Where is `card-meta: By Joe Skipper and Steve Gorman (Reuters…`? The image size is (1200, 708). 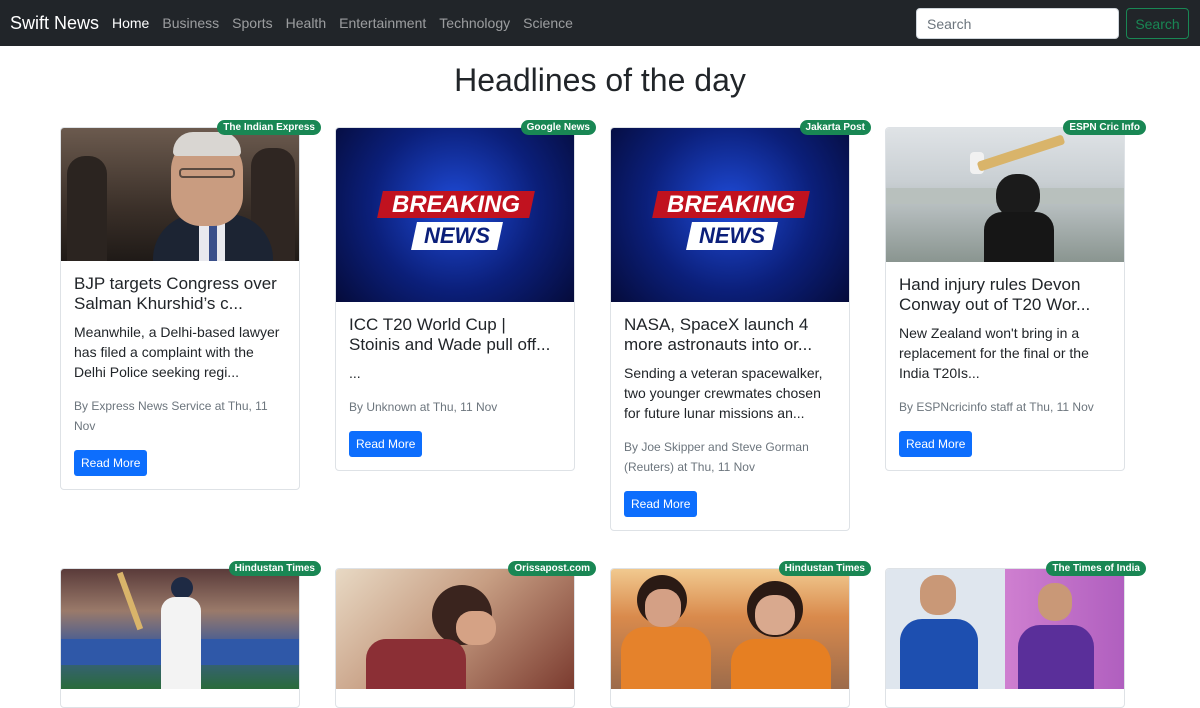
card-meta: By Joe Skipper and Steve Gorman (Reuters… is located at coordinates (716, 457).